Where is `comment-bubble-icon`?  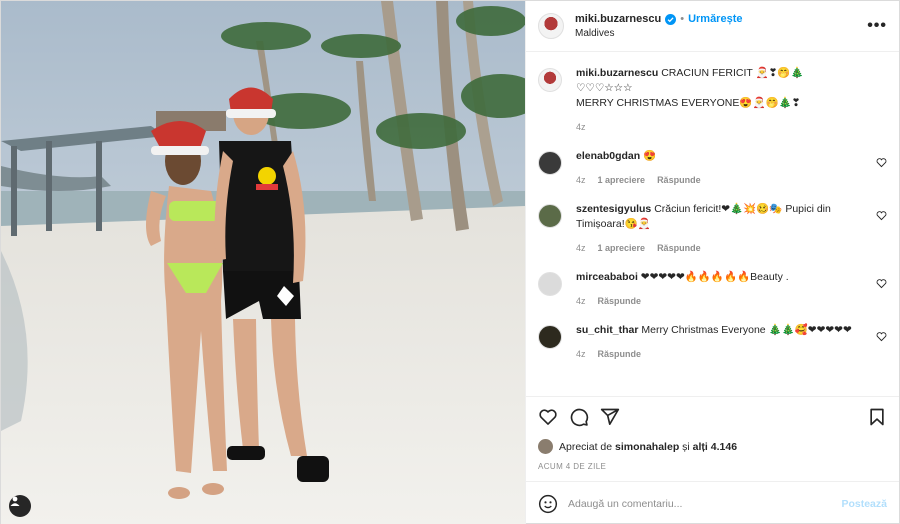
comment-bubble-icon is located at coordinates (579, 417).